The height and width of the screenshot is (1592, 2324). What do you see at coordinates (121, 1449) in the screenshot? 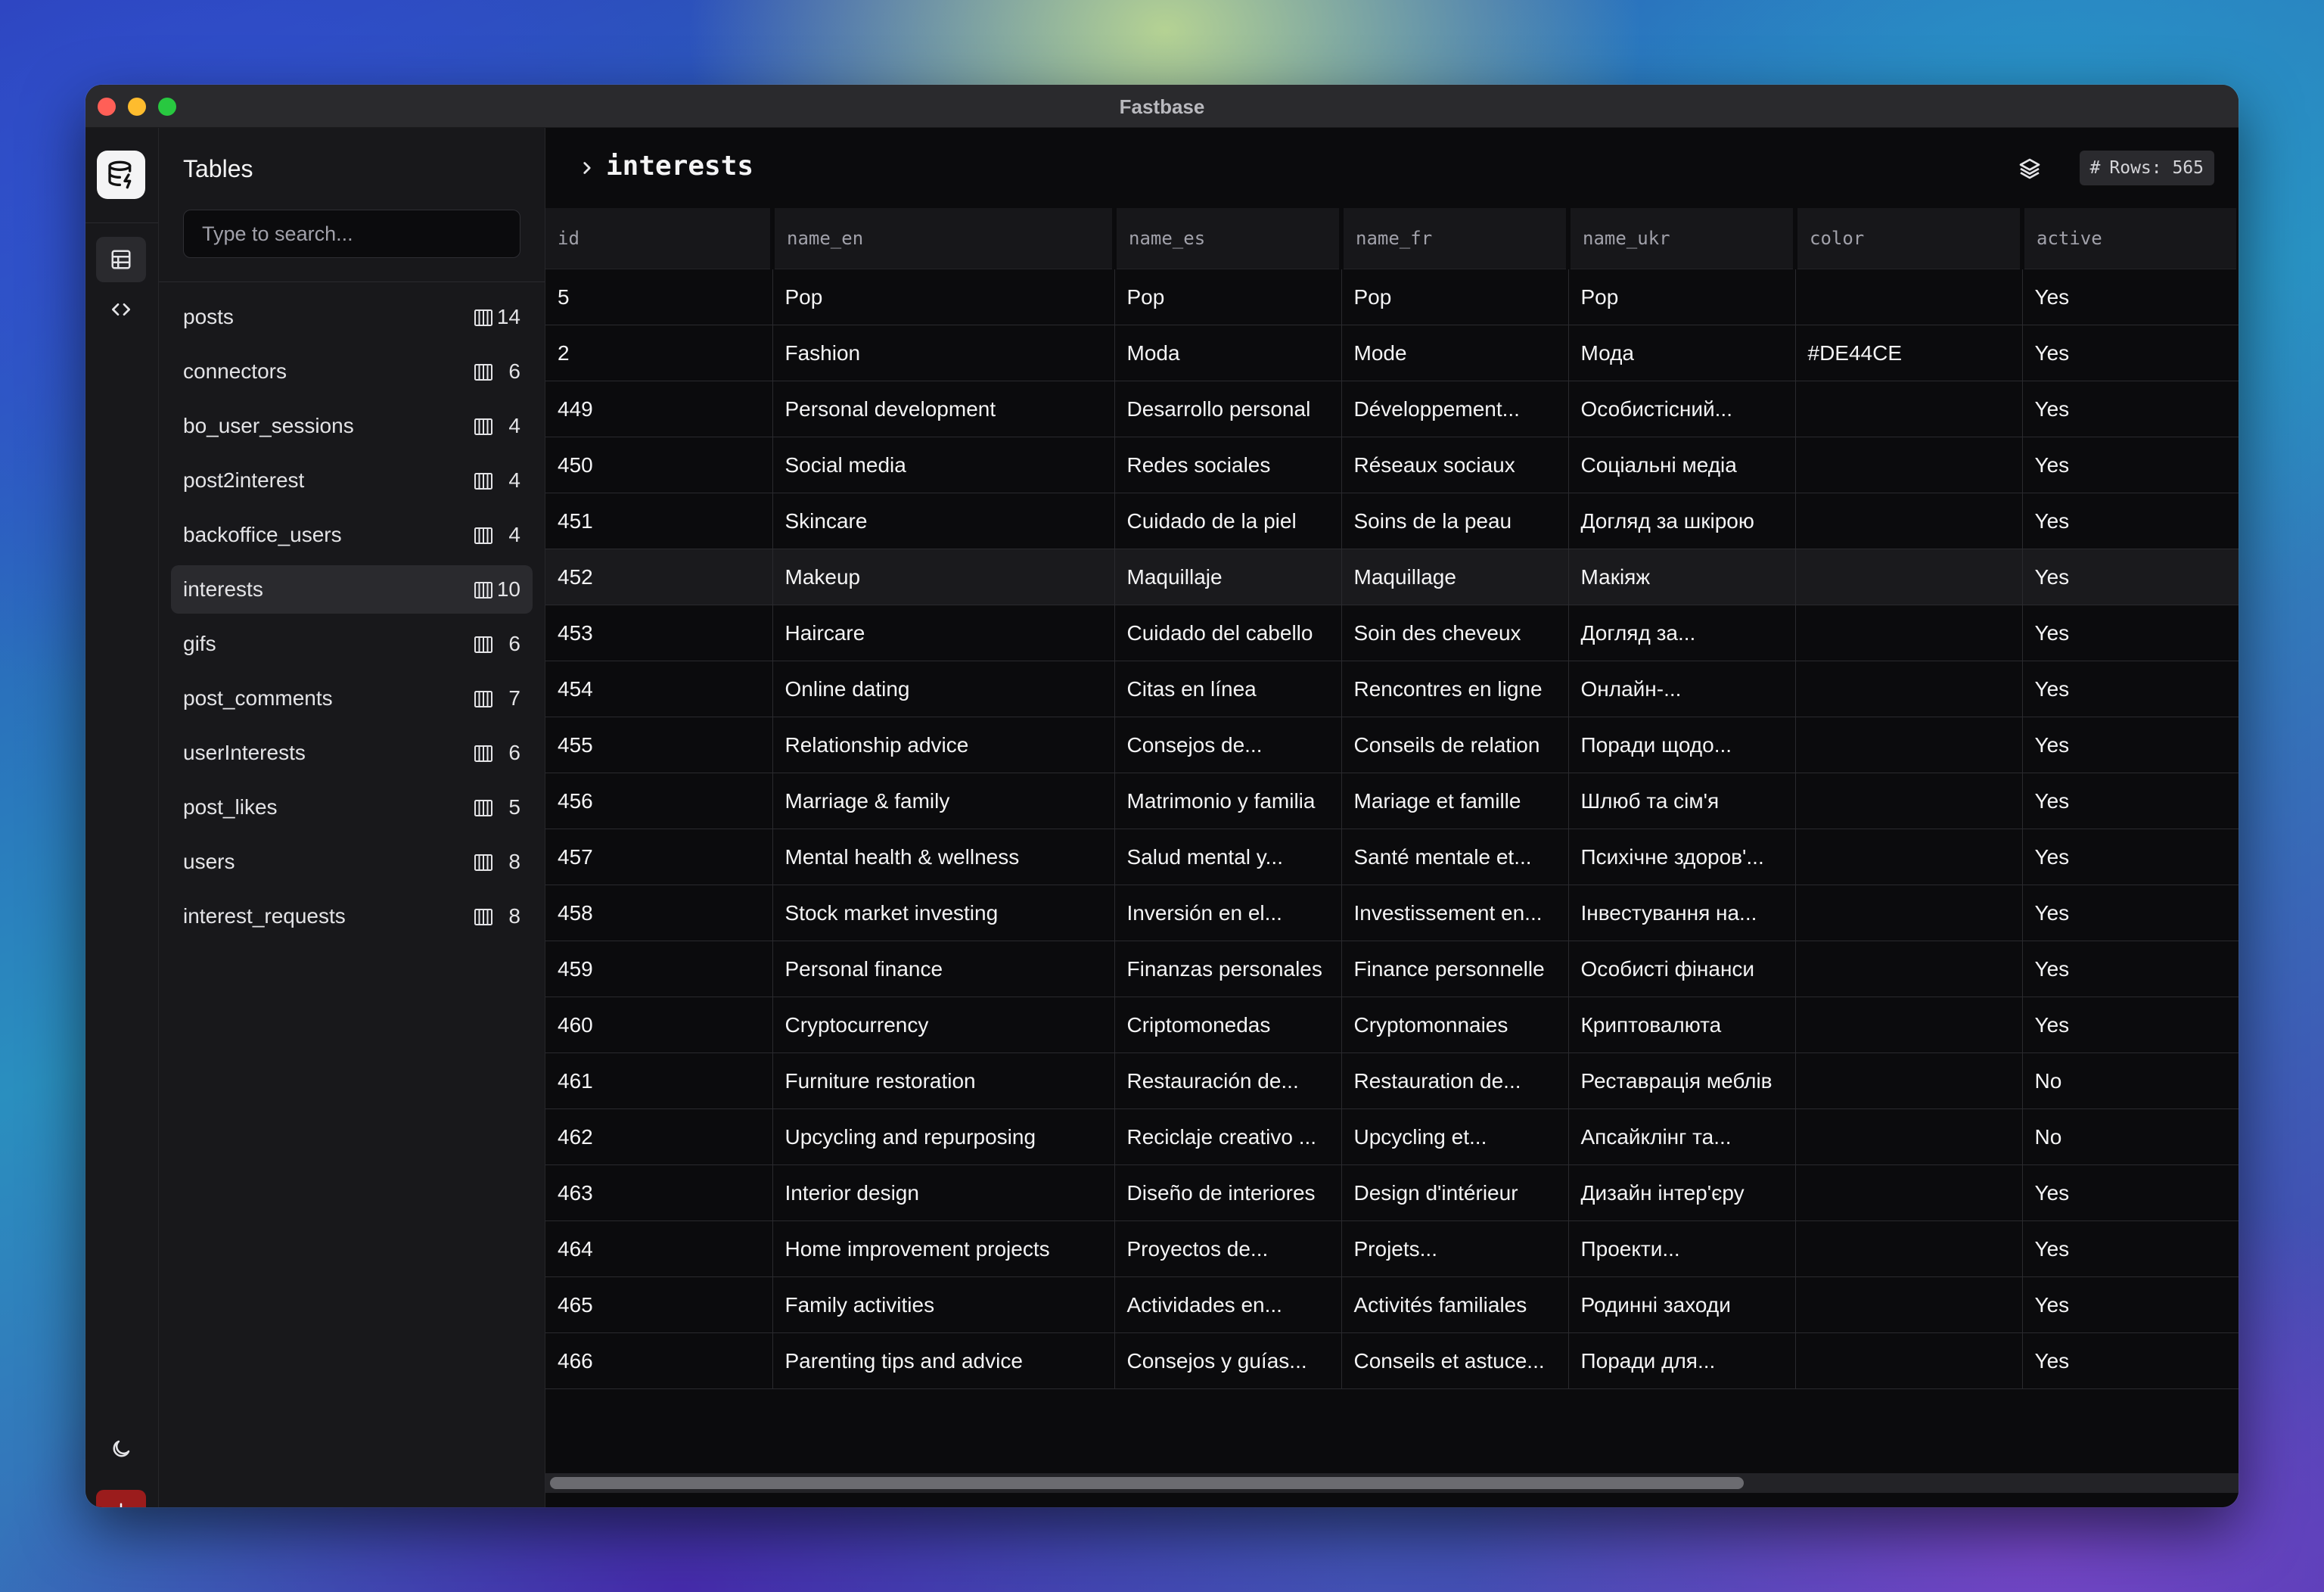
I see `theme-toggle-button` at bounding box center [121, 1449].